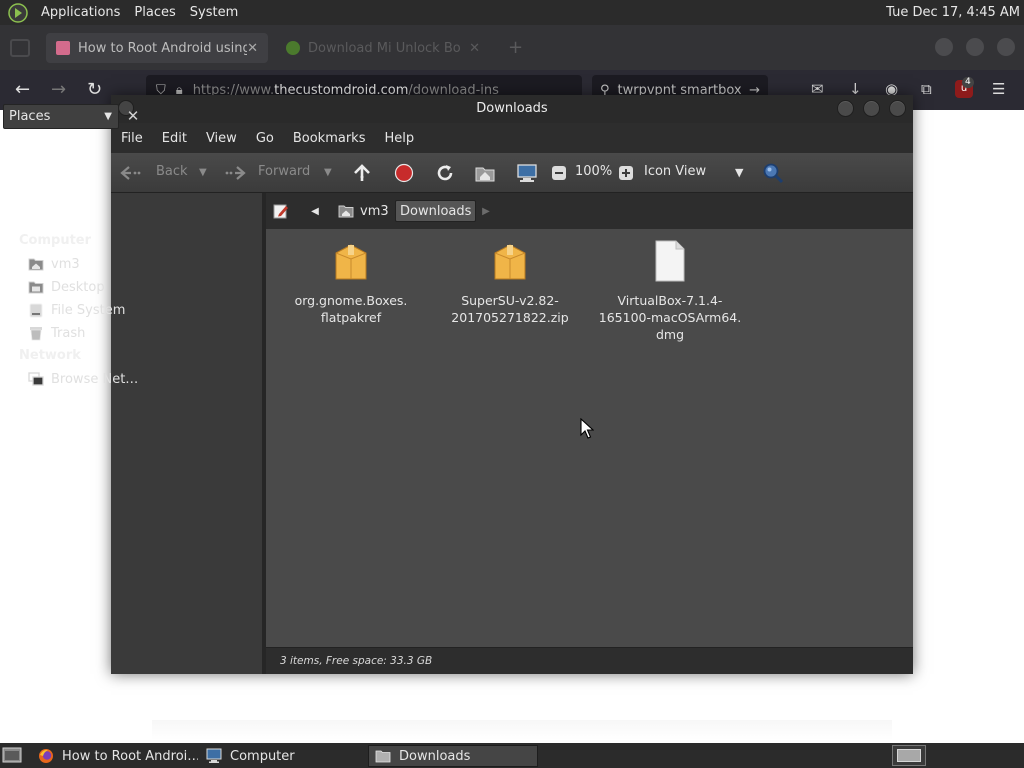  What do you see at coordinates (58, 89) in the screenshot?
I see `browser-forward-icon: →` at bounding box center [58, 89].